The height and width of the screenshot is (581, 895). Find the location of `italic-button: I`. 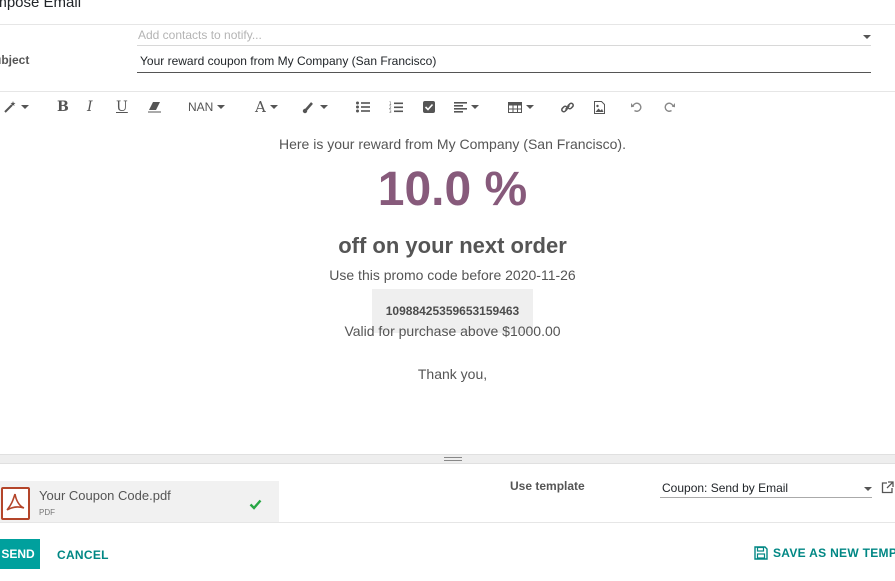

italic-button: I is located at coordinates (90, 107).